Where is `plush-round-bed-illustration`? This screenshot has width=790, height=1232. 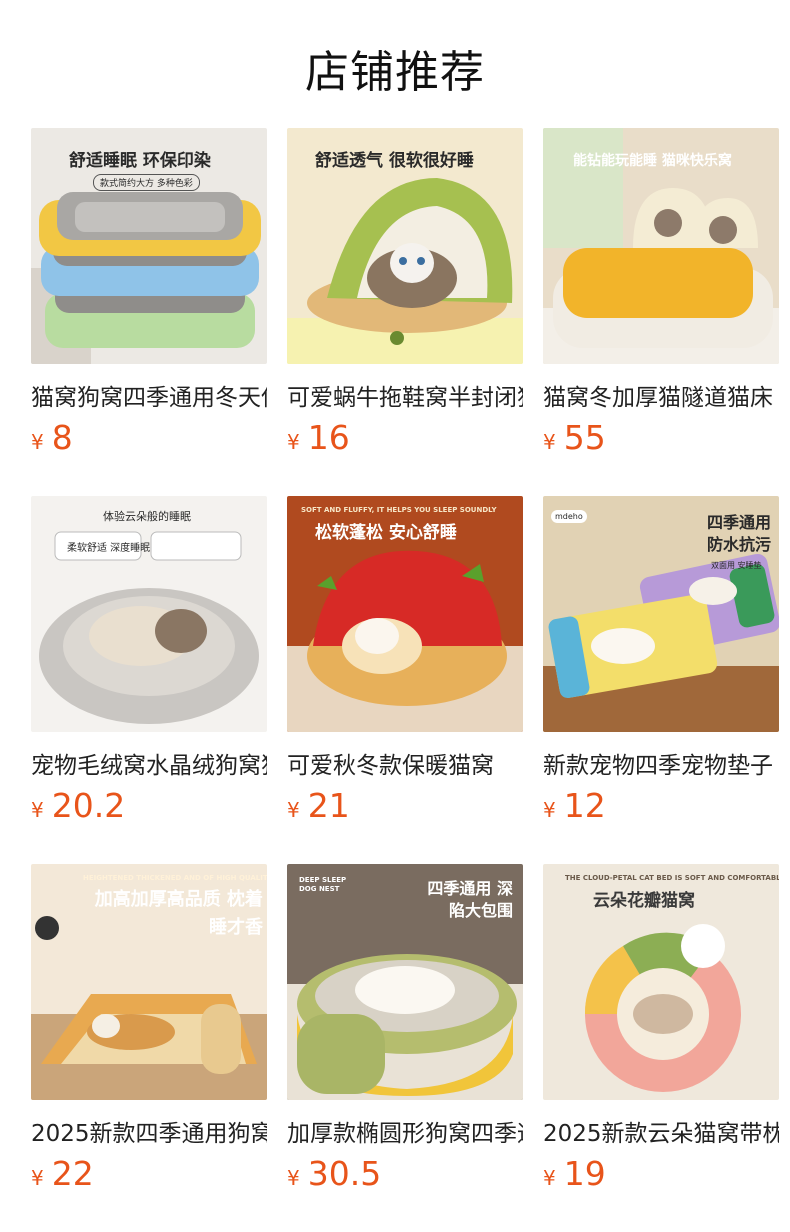
plush-round-bed-illustration is located at coordinates (149, 614).